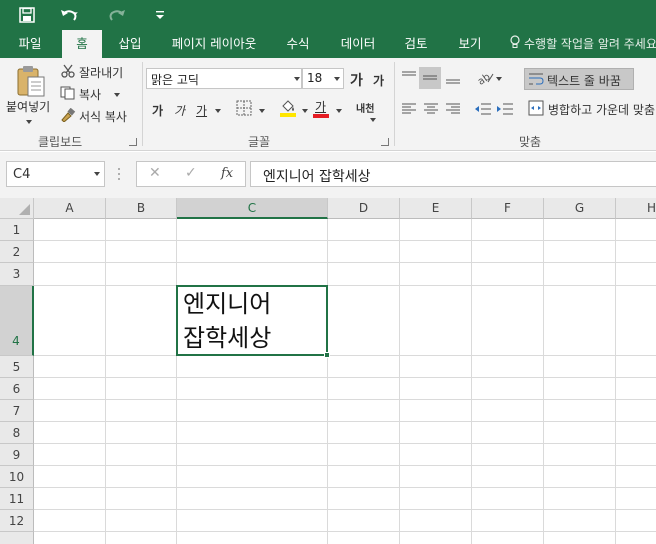  What do you see at coordinates (508, 208) in the screenshot?
I see `column-header-f: F` at bounding box center [508, 208].